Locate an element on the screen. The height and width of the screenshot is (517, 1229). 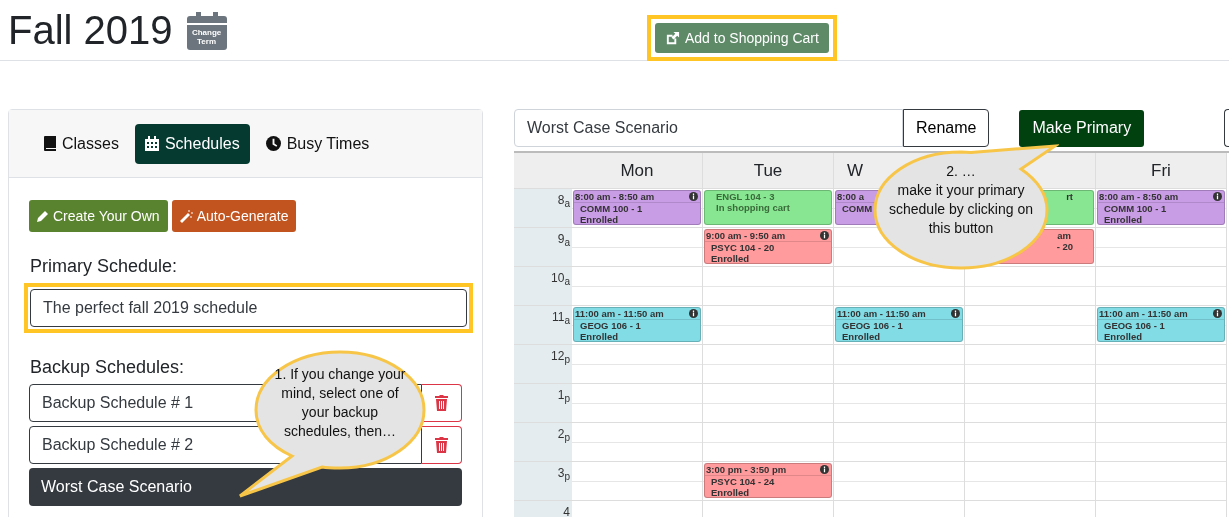
event-status: In shopping cart is located at coordinates (753, 207).